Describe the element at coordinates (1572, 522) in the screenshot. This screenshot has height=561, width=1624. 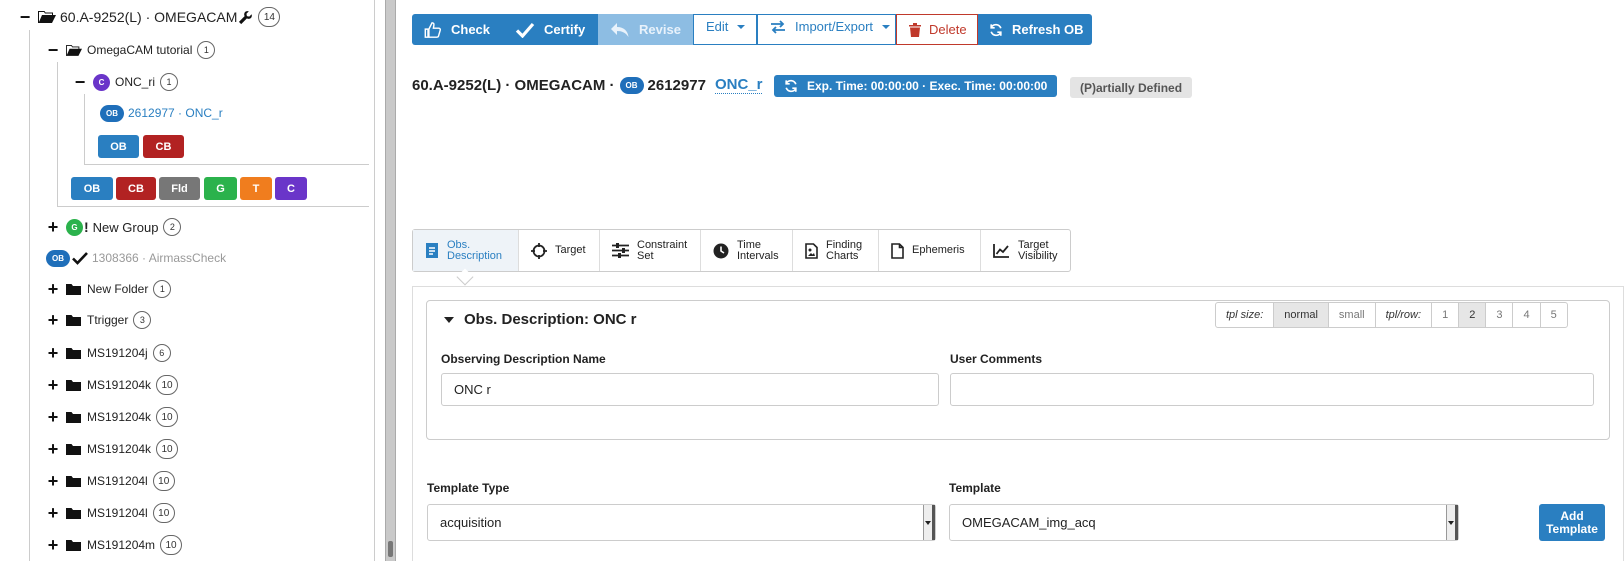
I see `add-template-button: Add Template` at that location.